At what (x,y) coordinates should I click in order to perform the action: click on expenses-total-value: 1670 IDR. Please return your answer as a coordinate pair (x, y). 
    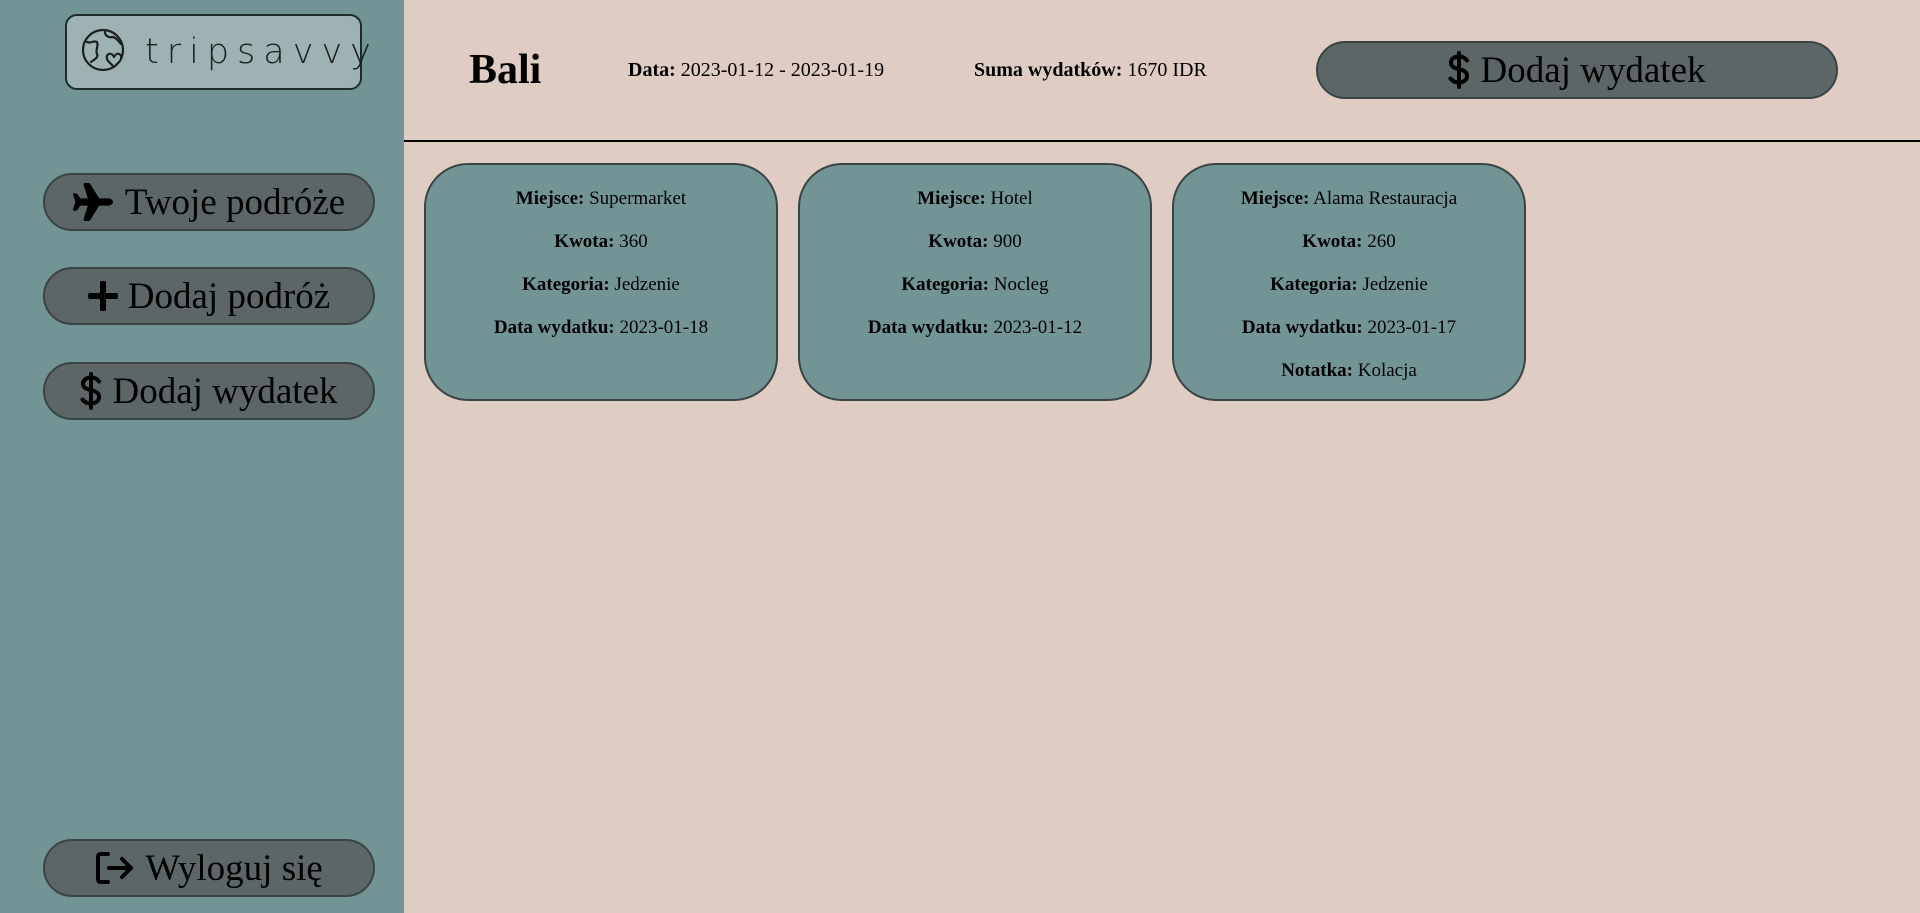
    Looking at the image, I should click on (1167, 70).